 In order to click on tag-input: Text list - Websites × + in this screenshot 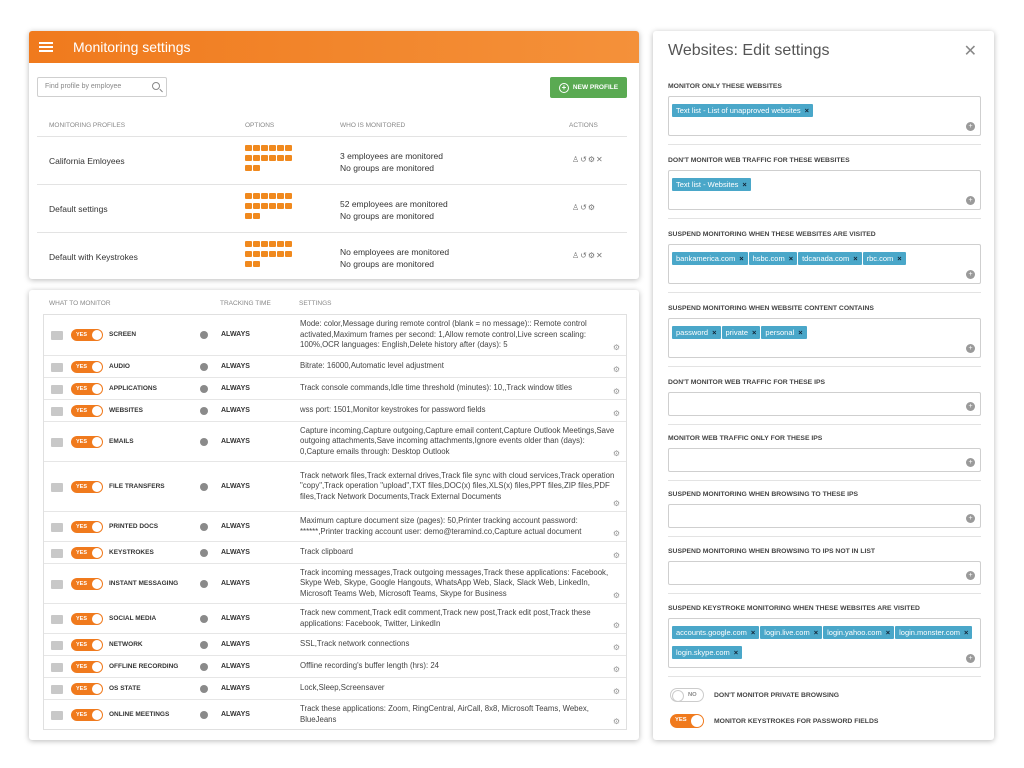, I will do `click(824, 190)`.